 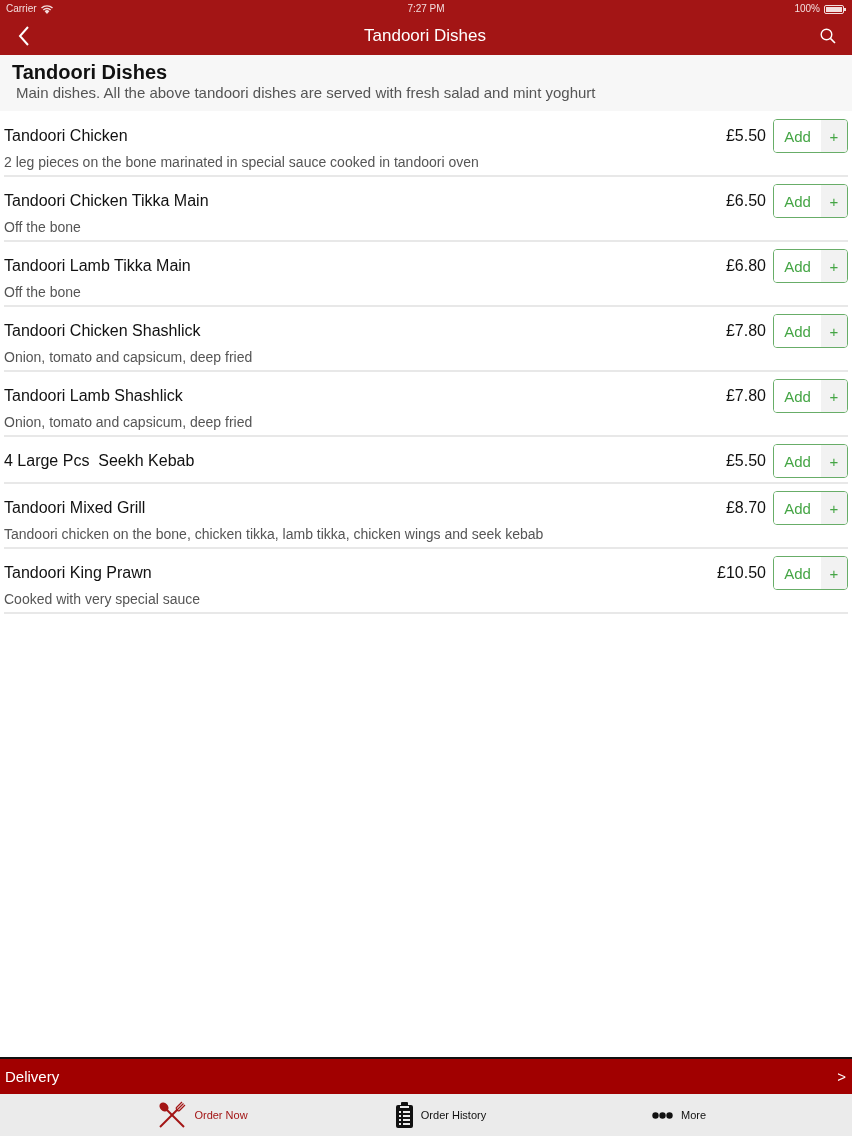 I want to click on tab-item: More, so click(x=679, y=1115).